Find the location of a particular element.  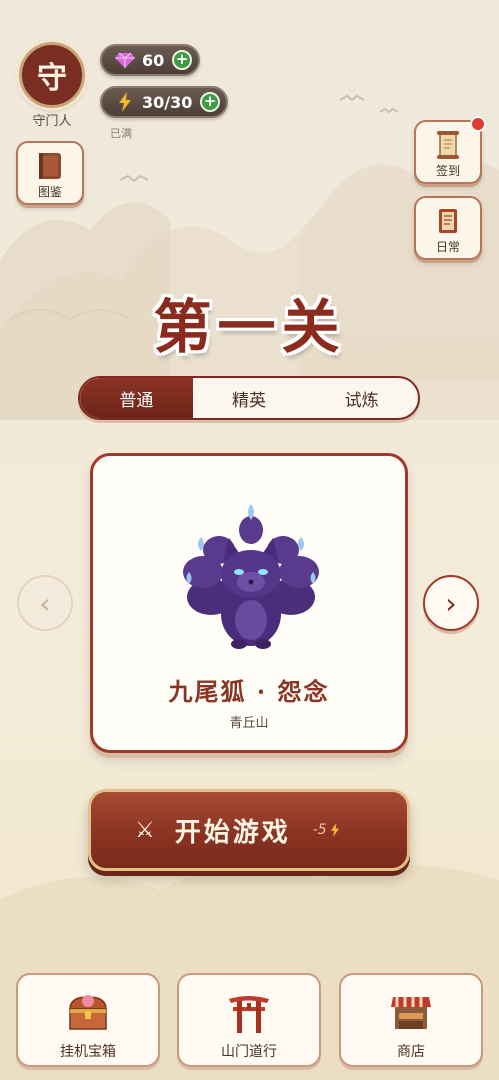

cost-lightning-icon is located at coordinates (334, 830).